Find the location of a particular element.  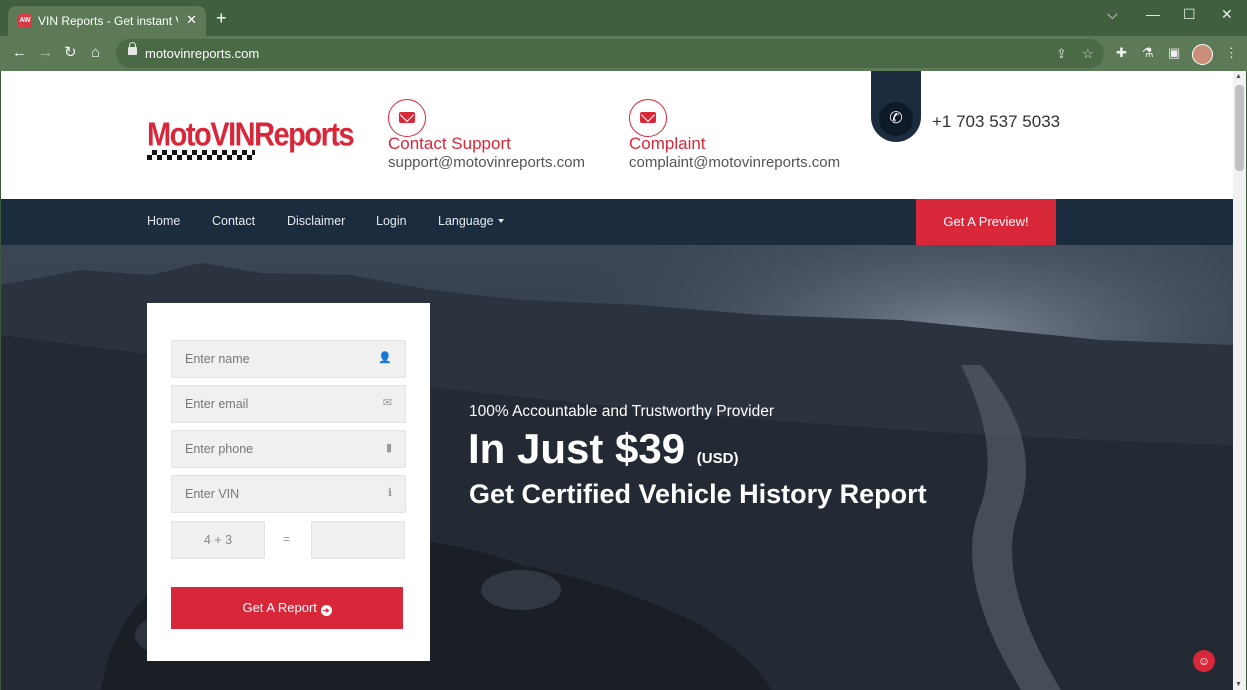

menu-icon: ⋮ is located at coordinates (1231, 53).